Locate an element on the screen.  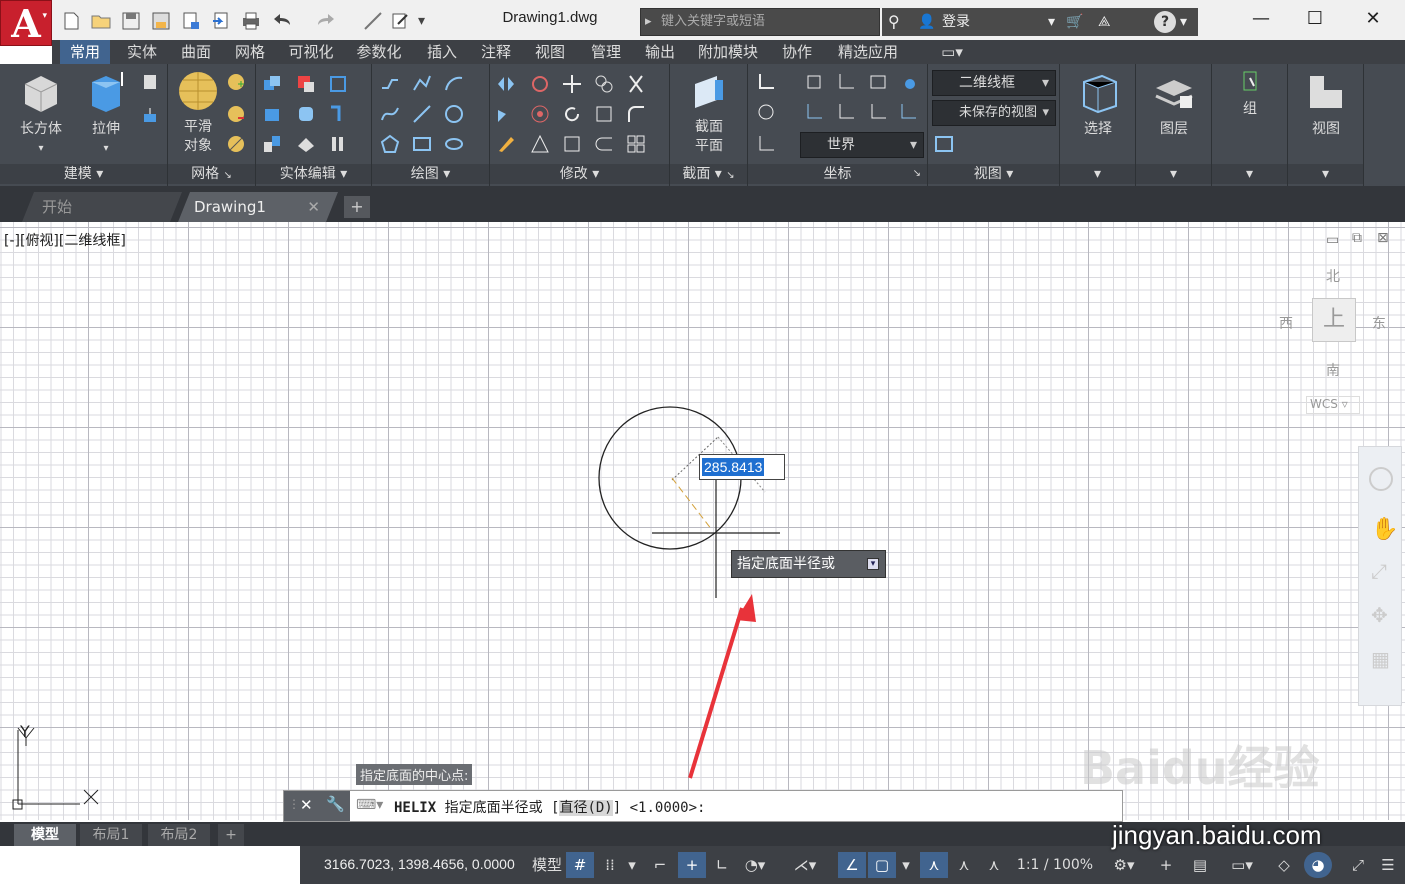
saved-view-combo: 未保存的视图 is located at coordinates (994, 113).